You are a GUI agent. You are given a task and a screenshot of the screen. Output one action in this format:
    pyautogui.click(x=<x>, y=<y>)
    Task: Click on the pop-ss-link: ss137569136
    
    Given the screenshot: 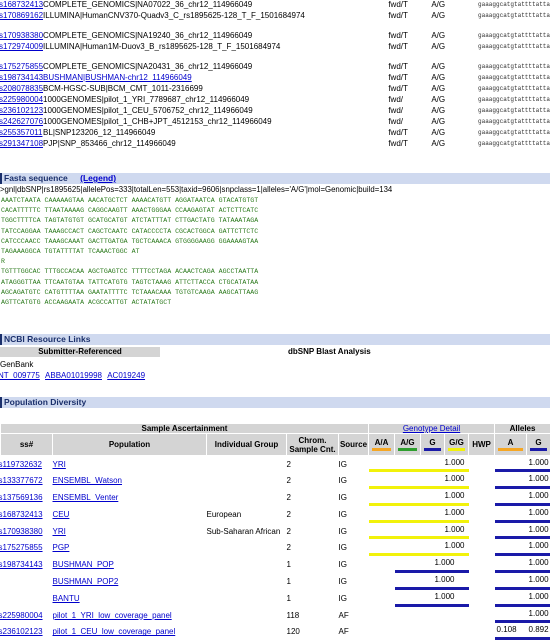 What is the action you would take?
    pyautogui.click(x=21, y=497)
    